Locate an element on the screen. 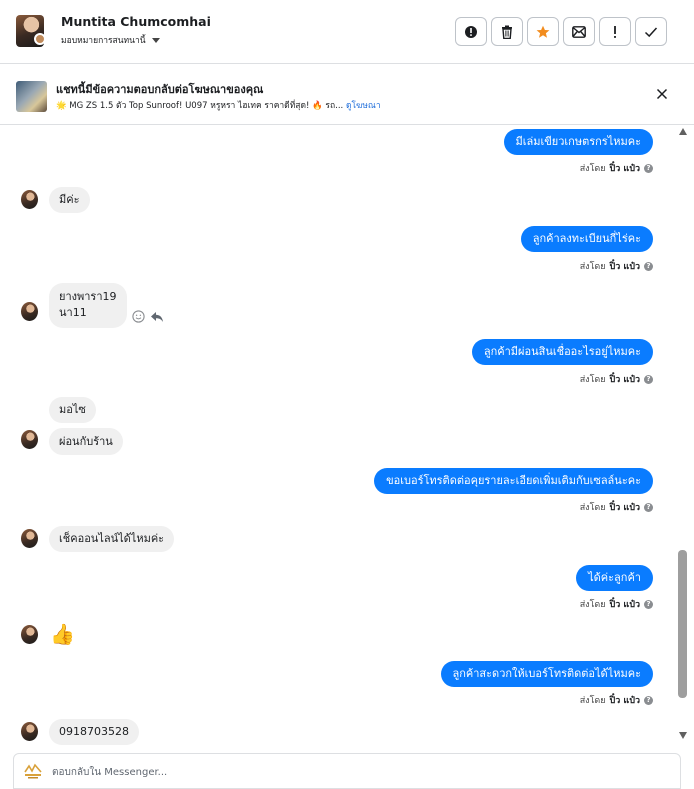 This screenshot has height=789, width=694. mark-unread-icon is located at coordinates (579, 31).